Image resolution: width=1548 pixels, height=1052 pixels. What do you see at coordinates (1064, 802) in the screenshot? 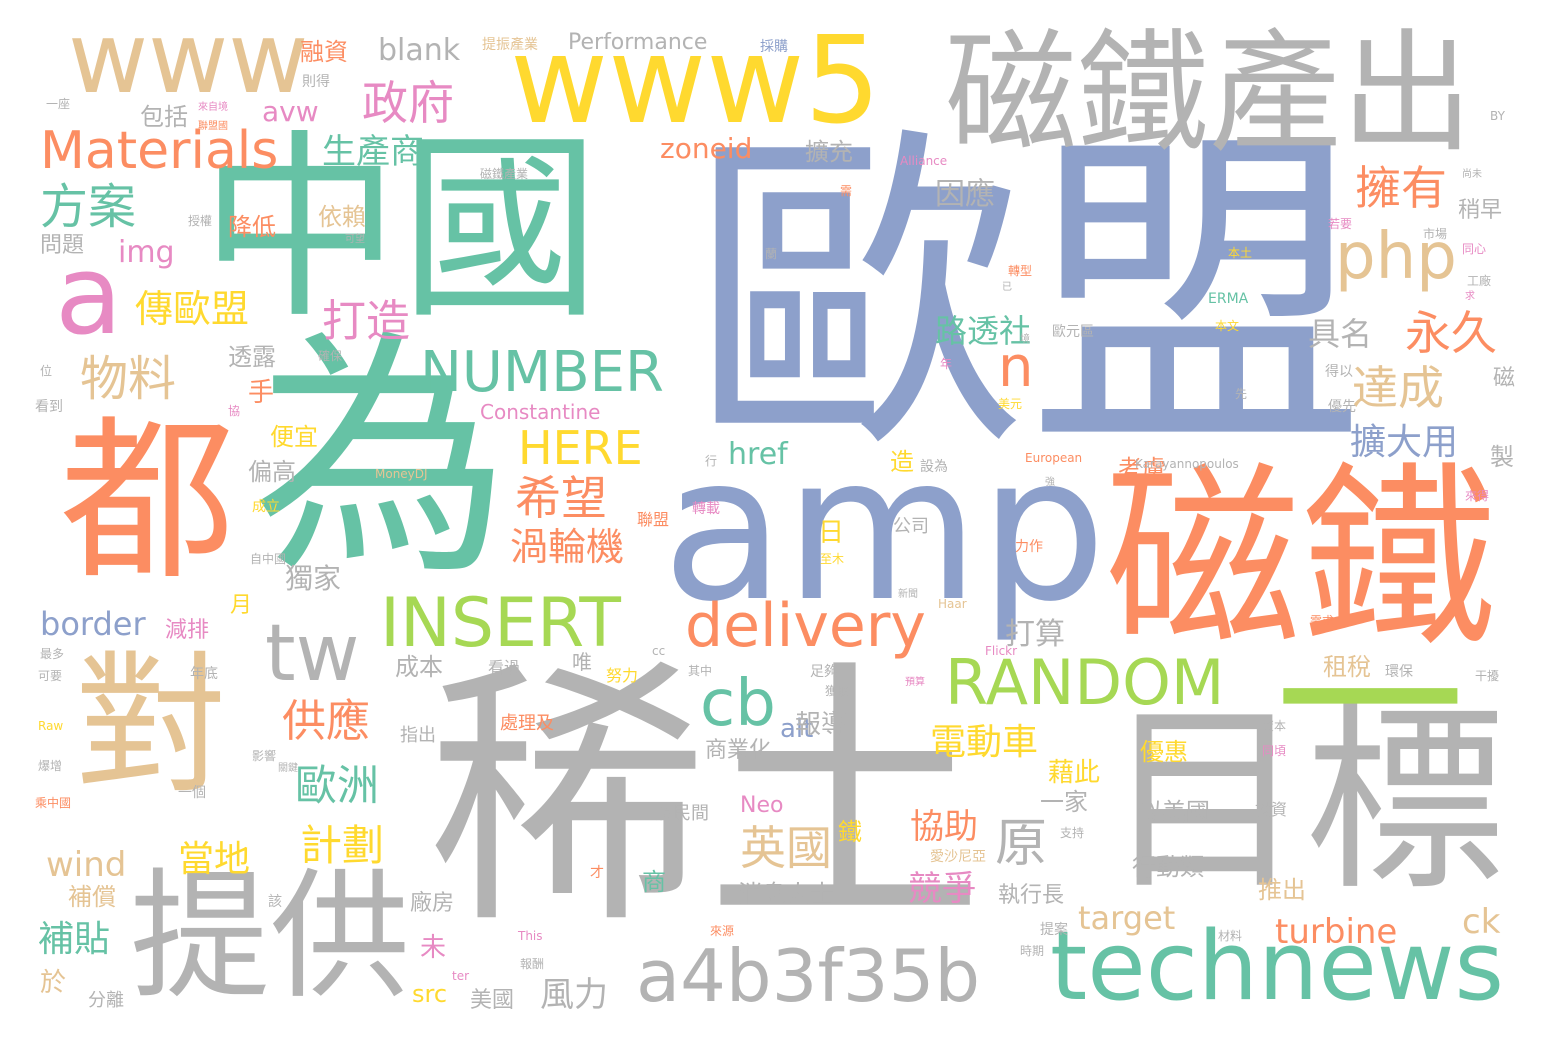
I see `cloud-word: 一家` at bounding box center [1064, 802].